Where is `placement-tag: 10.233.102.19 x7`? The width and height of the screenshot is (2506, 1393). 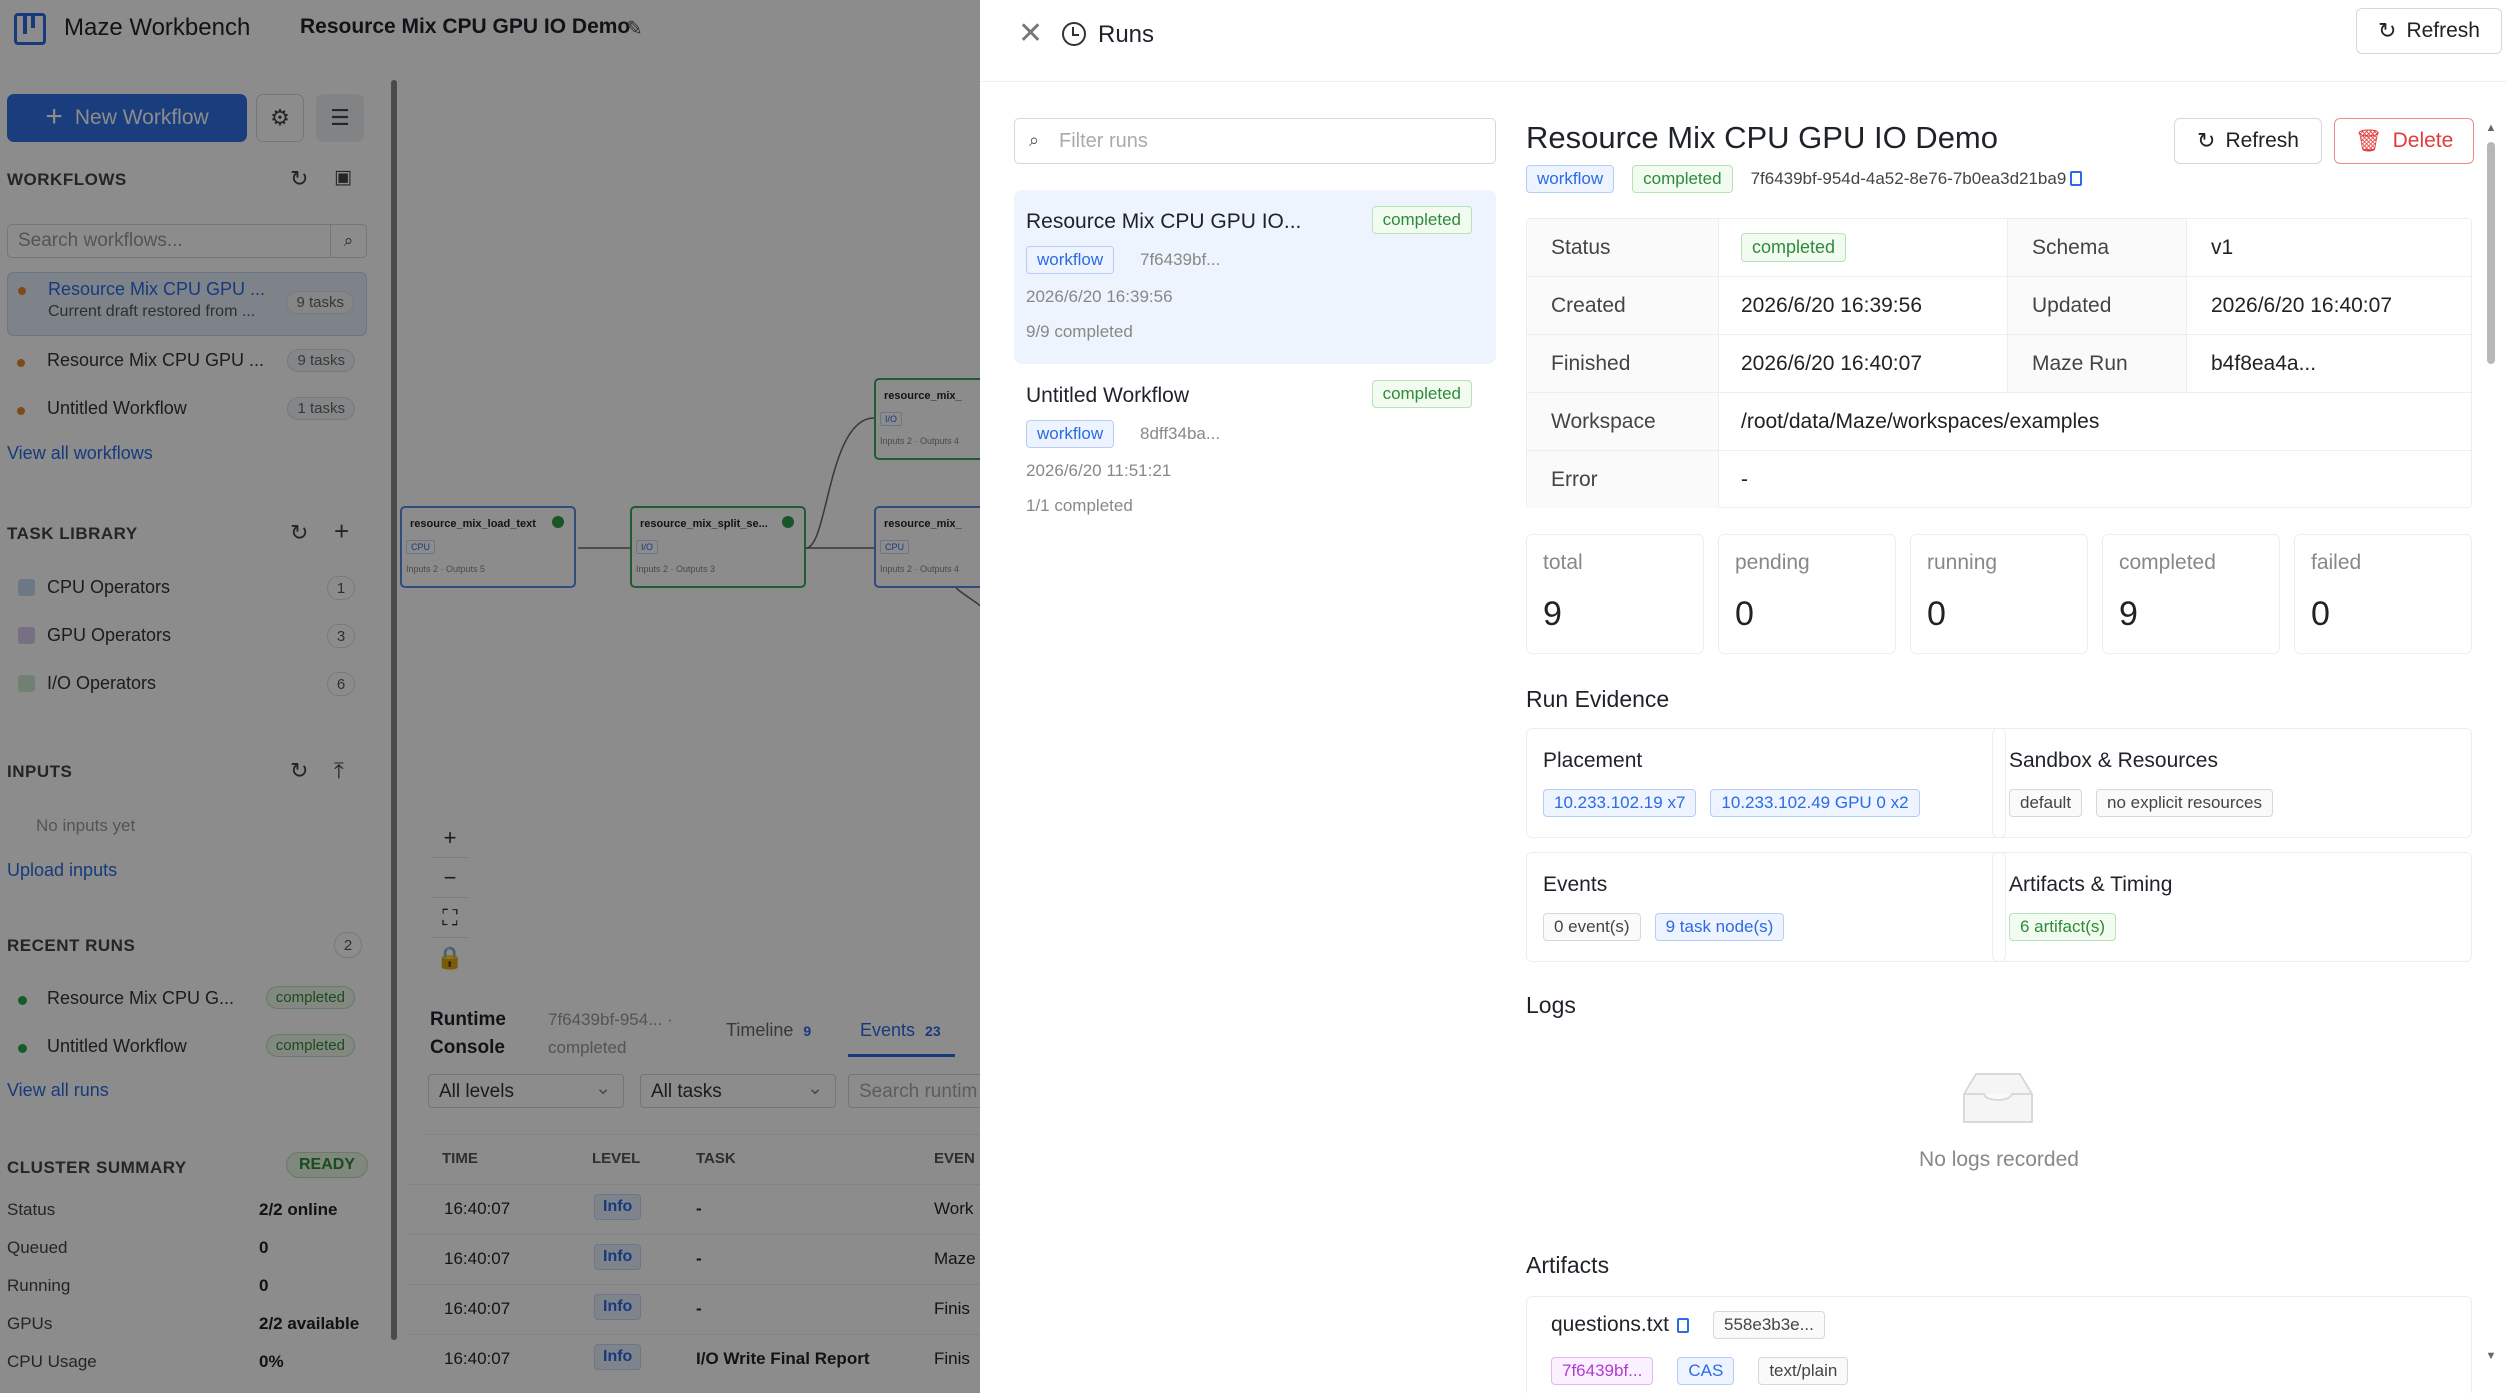 placement-tag: 10.233.102.19 x7 is located at coordinates (1620, 803).